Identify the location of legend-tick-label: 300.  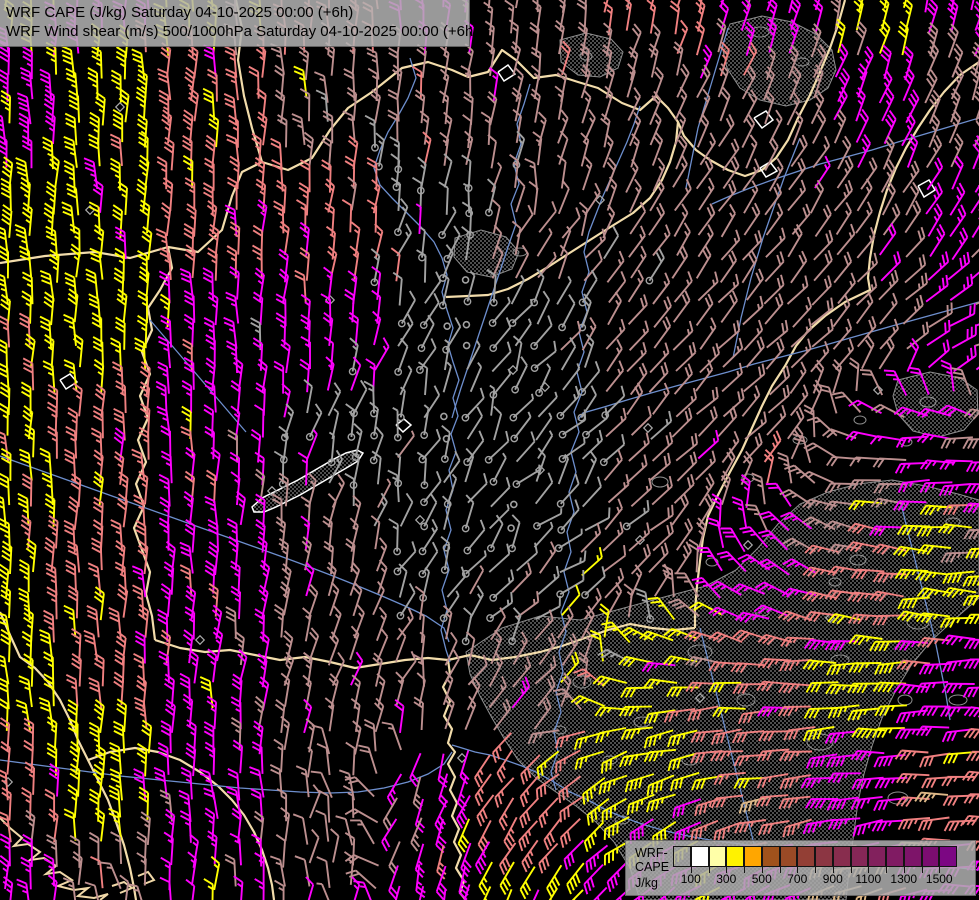
(726, 879).